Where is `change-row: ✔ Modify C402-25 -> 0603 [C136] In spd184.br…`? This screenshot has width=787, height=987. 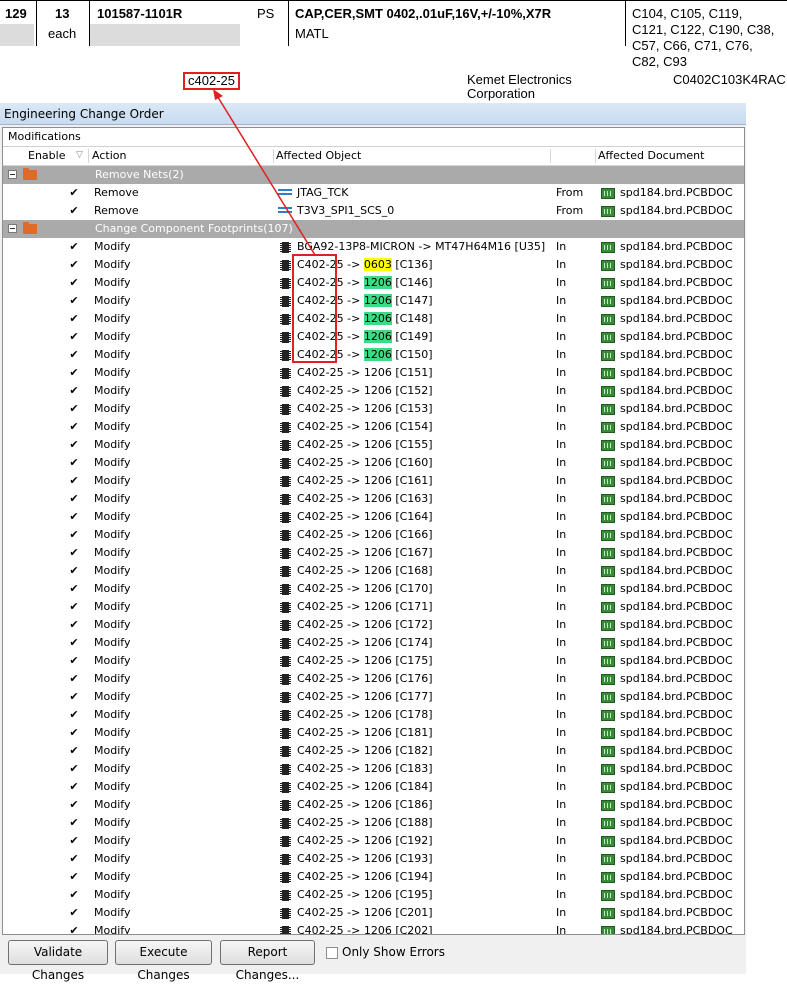
change-row: ✔ Modify C402-25 -> 0603 [C136] In spd184.br… is located at coordinates (373, 265).